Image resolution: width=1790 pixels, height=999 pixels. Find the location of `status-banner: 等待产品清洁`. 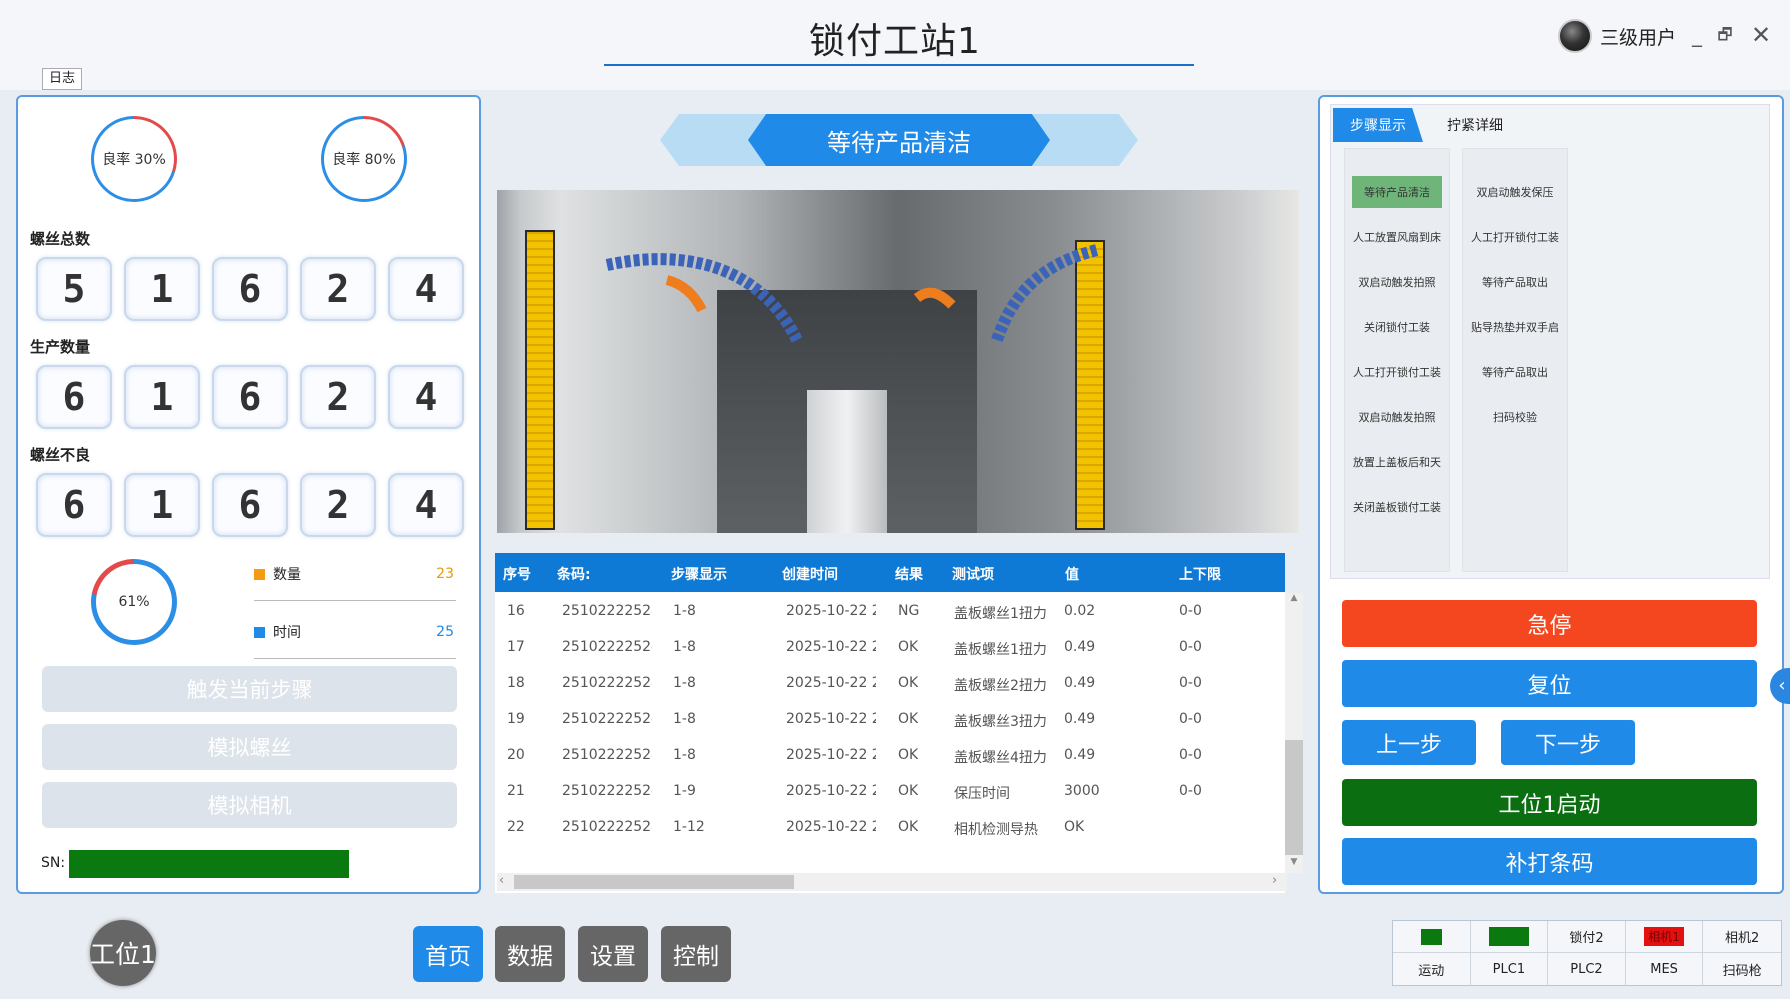

status-banner: 等待产品清洁 is located at coordinates (899, 140).